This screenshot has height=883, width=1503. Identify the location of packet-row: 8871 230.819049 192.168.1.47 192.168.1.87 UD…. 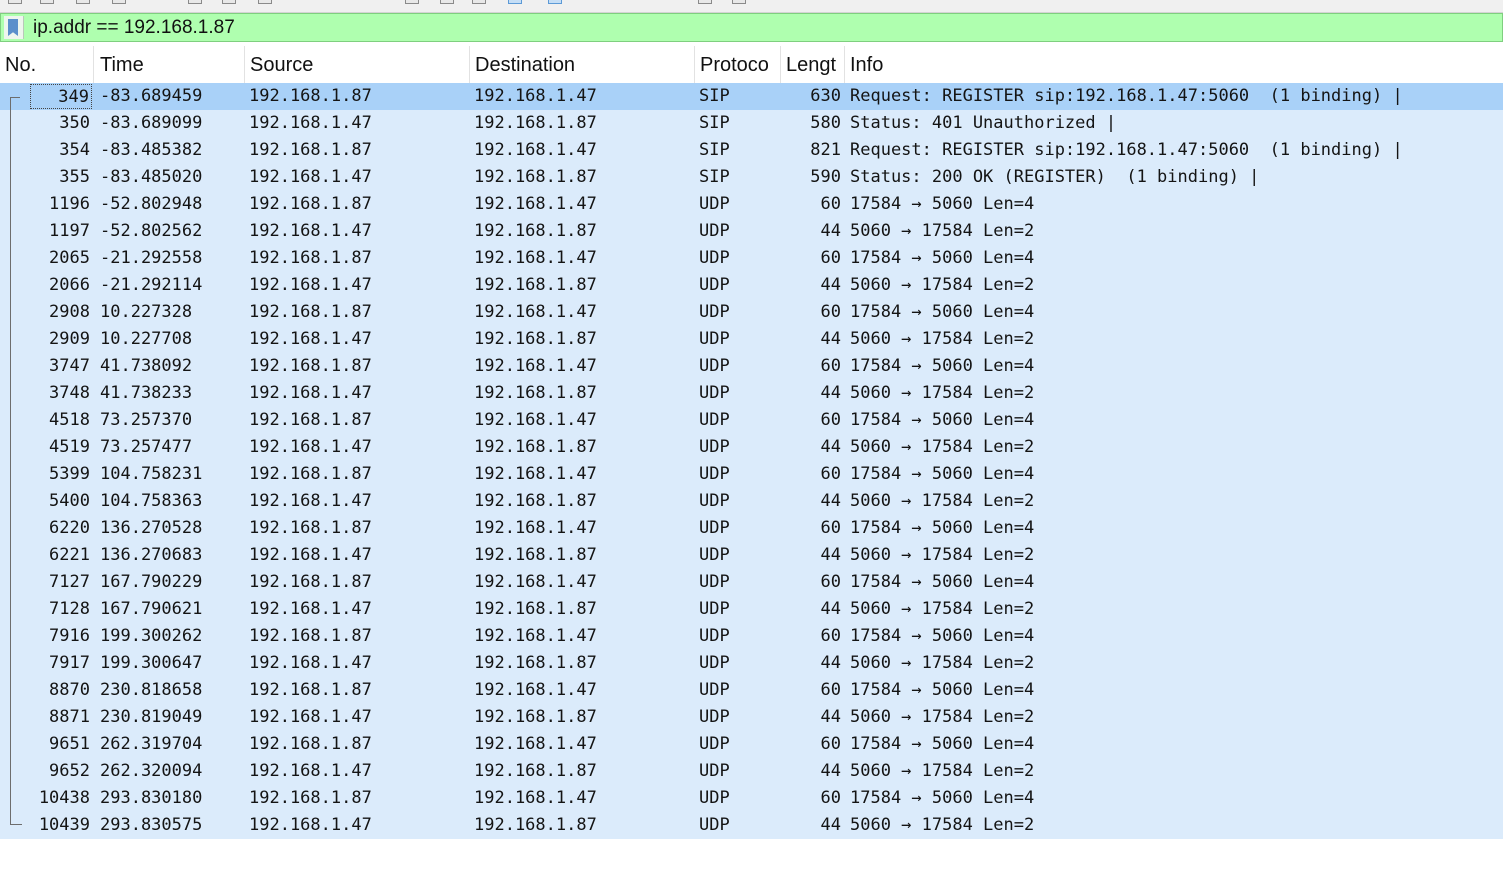
(751, 717).